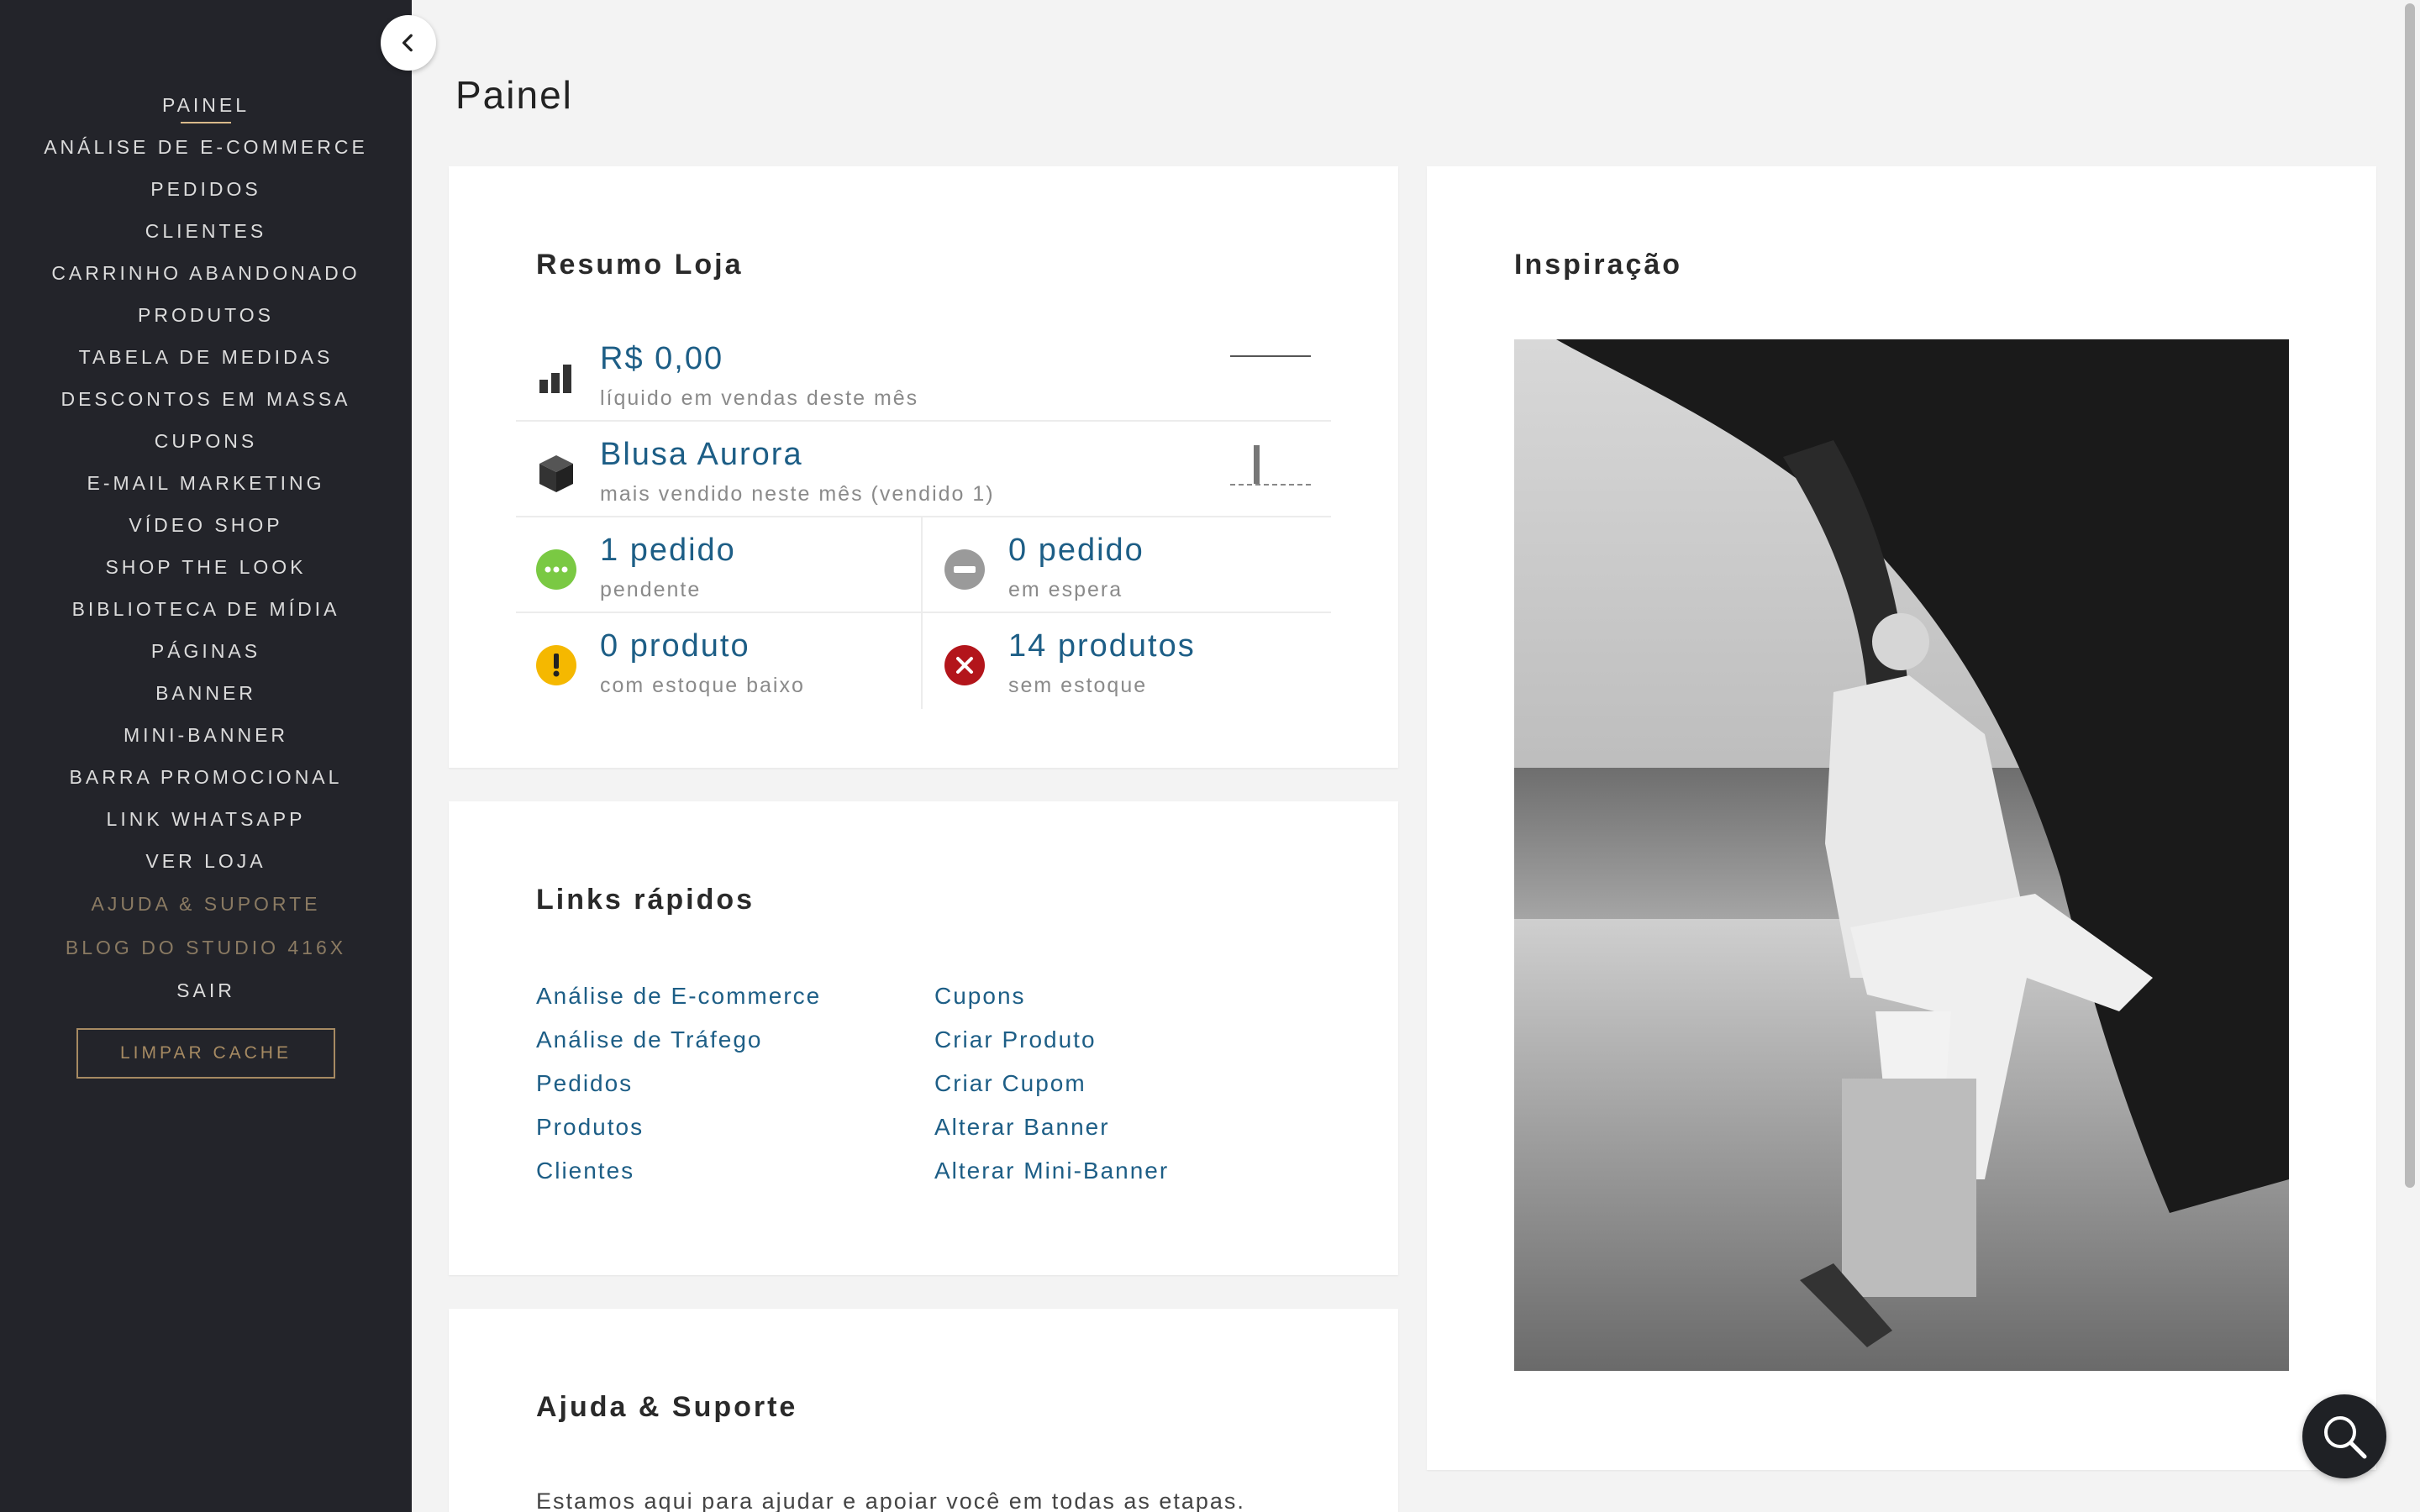 The image size is (2420, 1512). I want to click on search-icon, so click(2345, 1437).